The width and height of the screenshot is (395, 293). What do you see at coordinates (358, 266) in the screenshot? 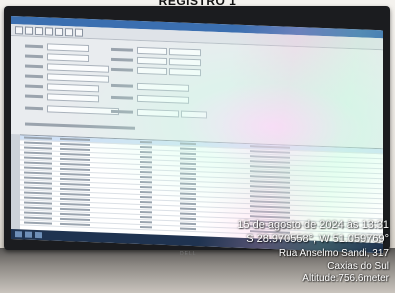
I see `overlay-city: Caxias do Sul` at bounding box center [358, 266].